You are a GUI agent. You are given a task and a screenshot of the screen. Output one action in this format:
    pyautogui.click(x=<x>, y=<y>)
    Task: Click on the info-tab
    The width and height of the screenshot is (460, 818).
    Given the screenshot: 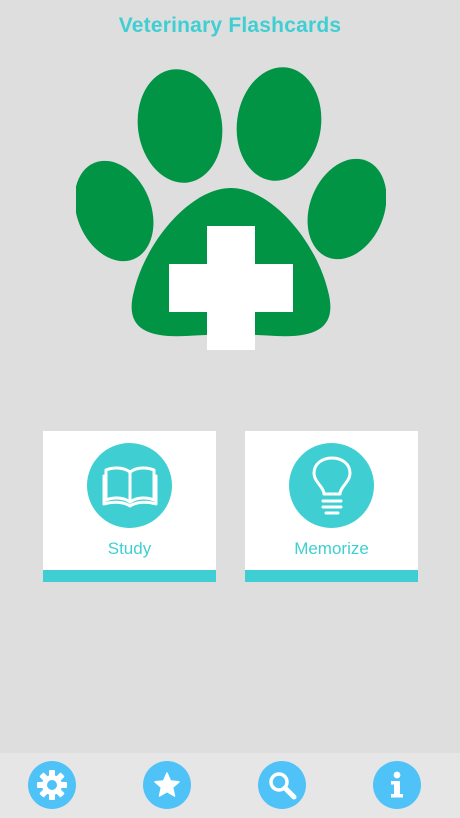 What is the action you would take?
    pyautogui.click(x=397, y=785)
    